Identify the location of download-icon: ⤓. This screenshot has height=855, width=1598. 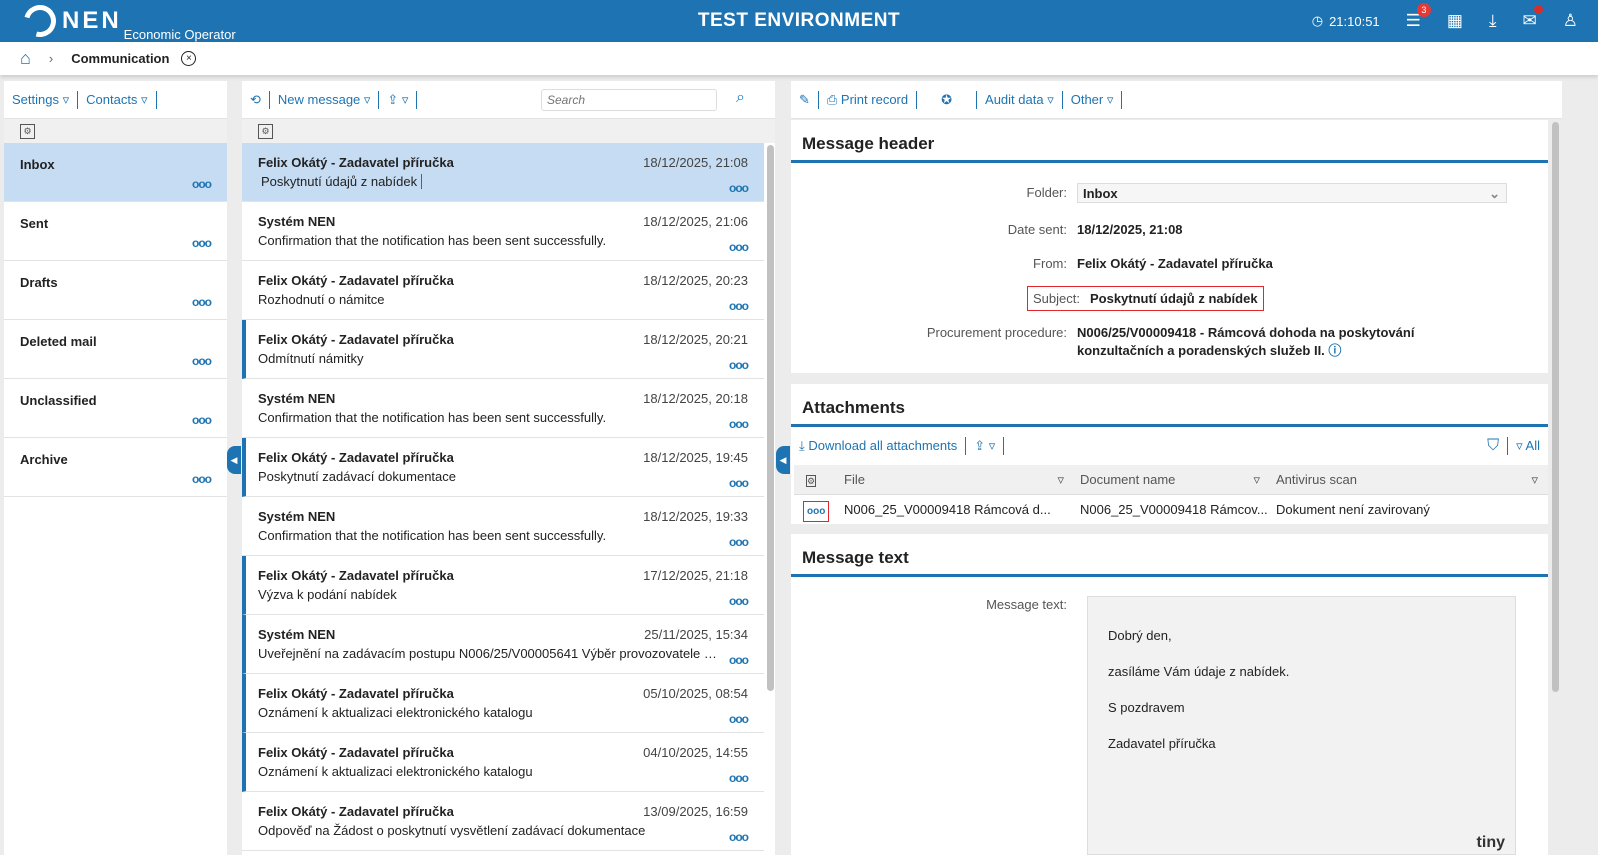
(1493, 21).